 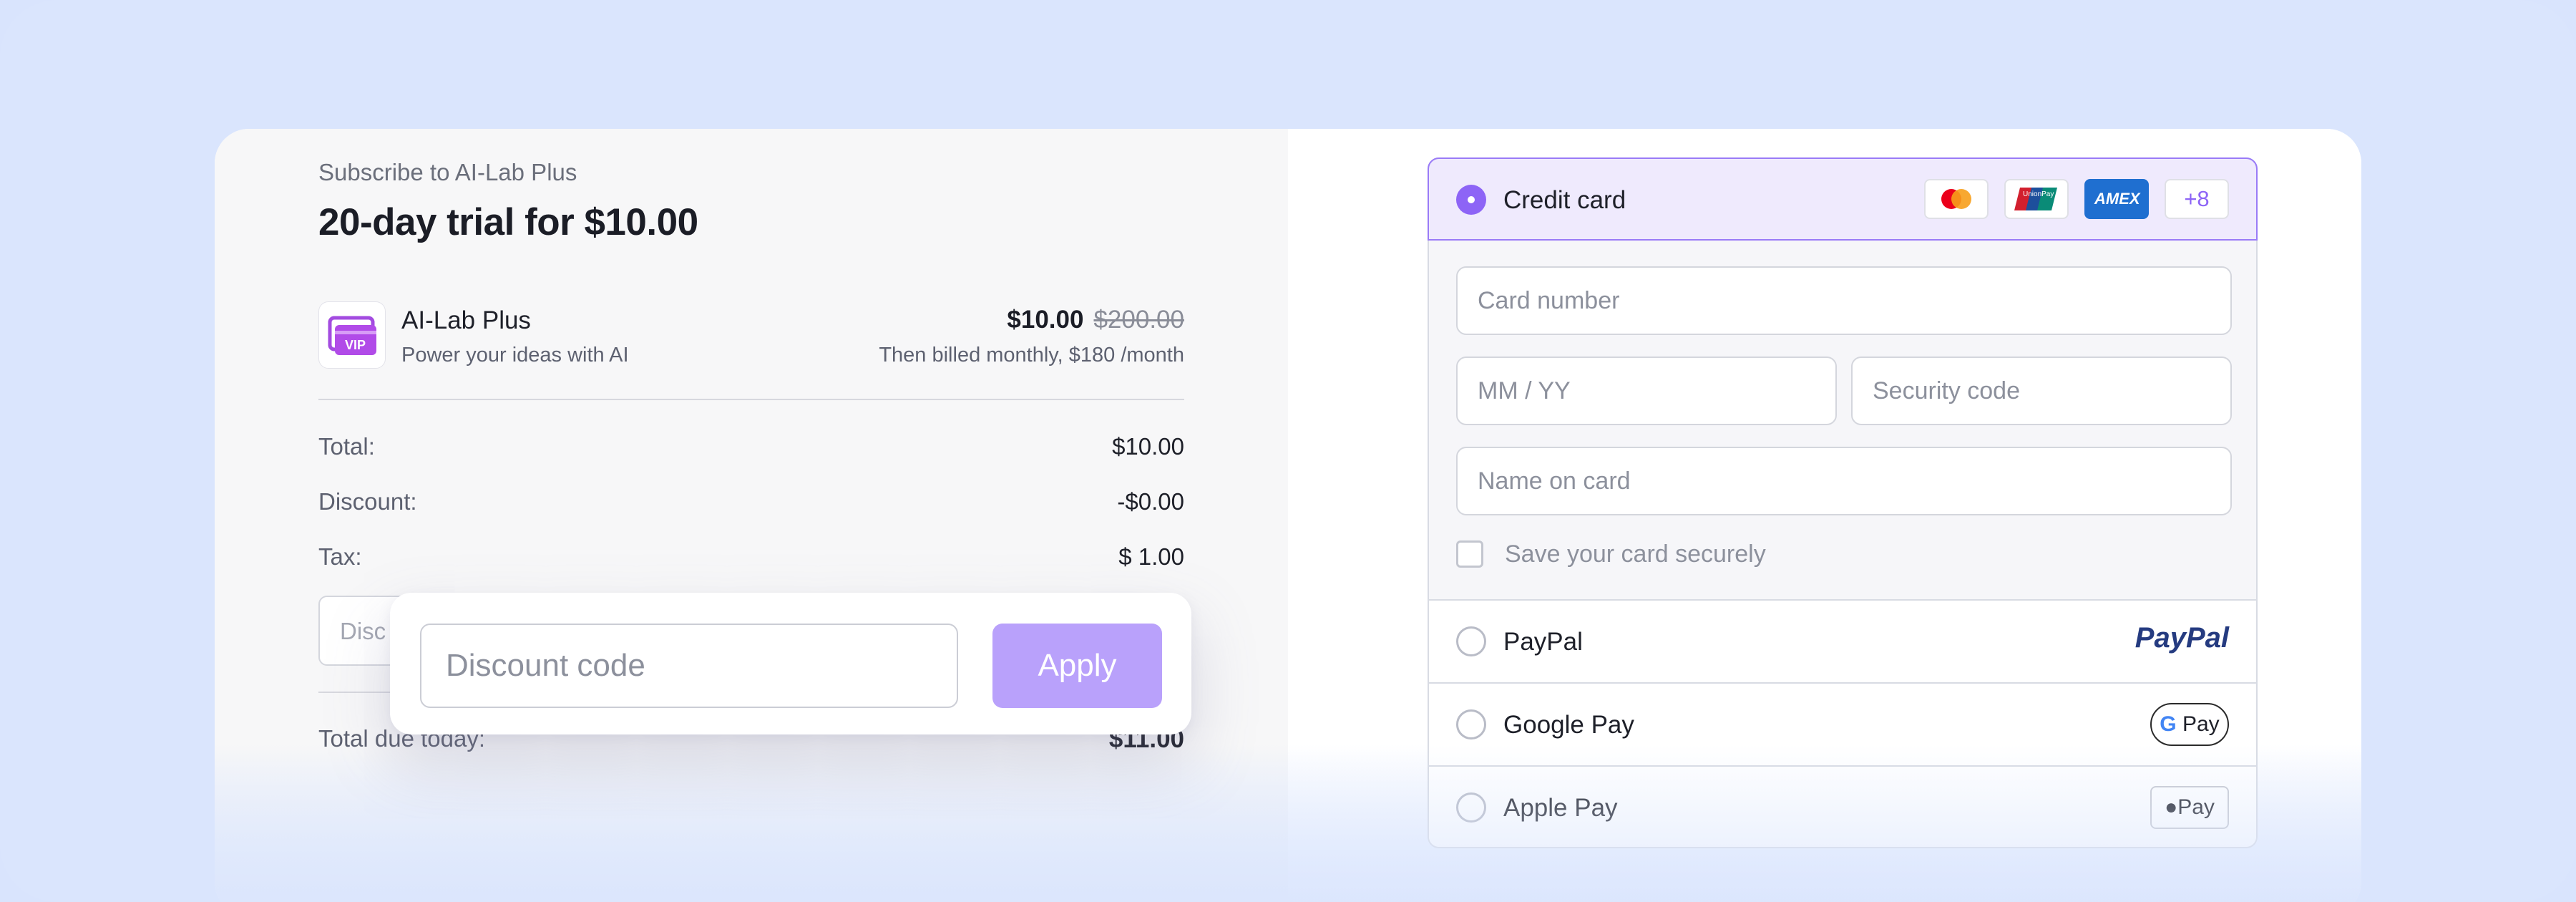 What do you see at coordinates (466, 320) in the screenshot?
I see `product-name: AI-Lab Plus` at bounding box center [466, 320].